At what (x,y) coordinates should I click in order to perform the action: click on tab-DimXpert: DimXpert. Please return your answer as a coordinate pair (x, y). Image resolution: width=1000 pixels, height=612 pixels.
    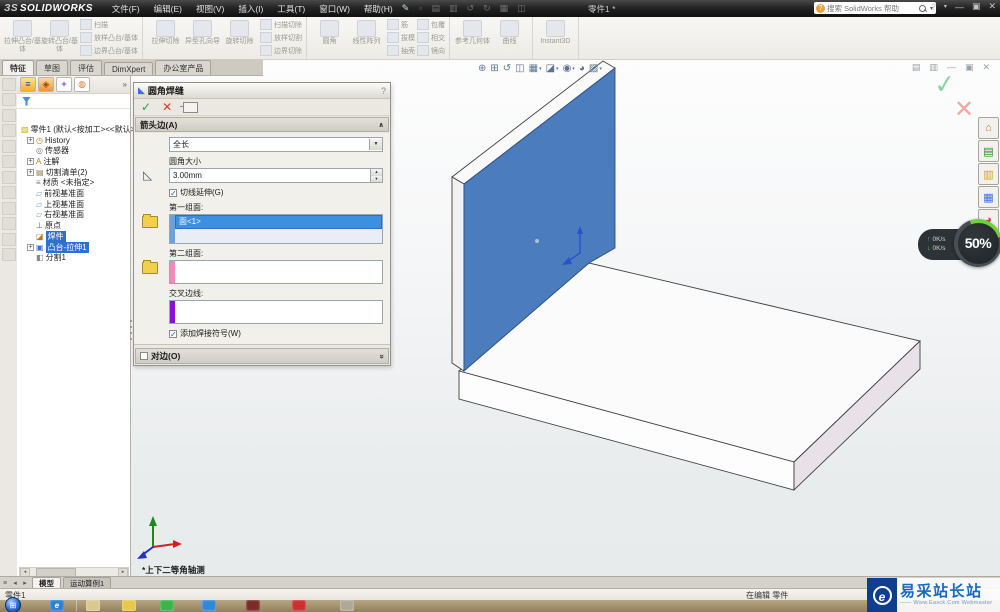
    Looking at the image, I should click on (129, 68).